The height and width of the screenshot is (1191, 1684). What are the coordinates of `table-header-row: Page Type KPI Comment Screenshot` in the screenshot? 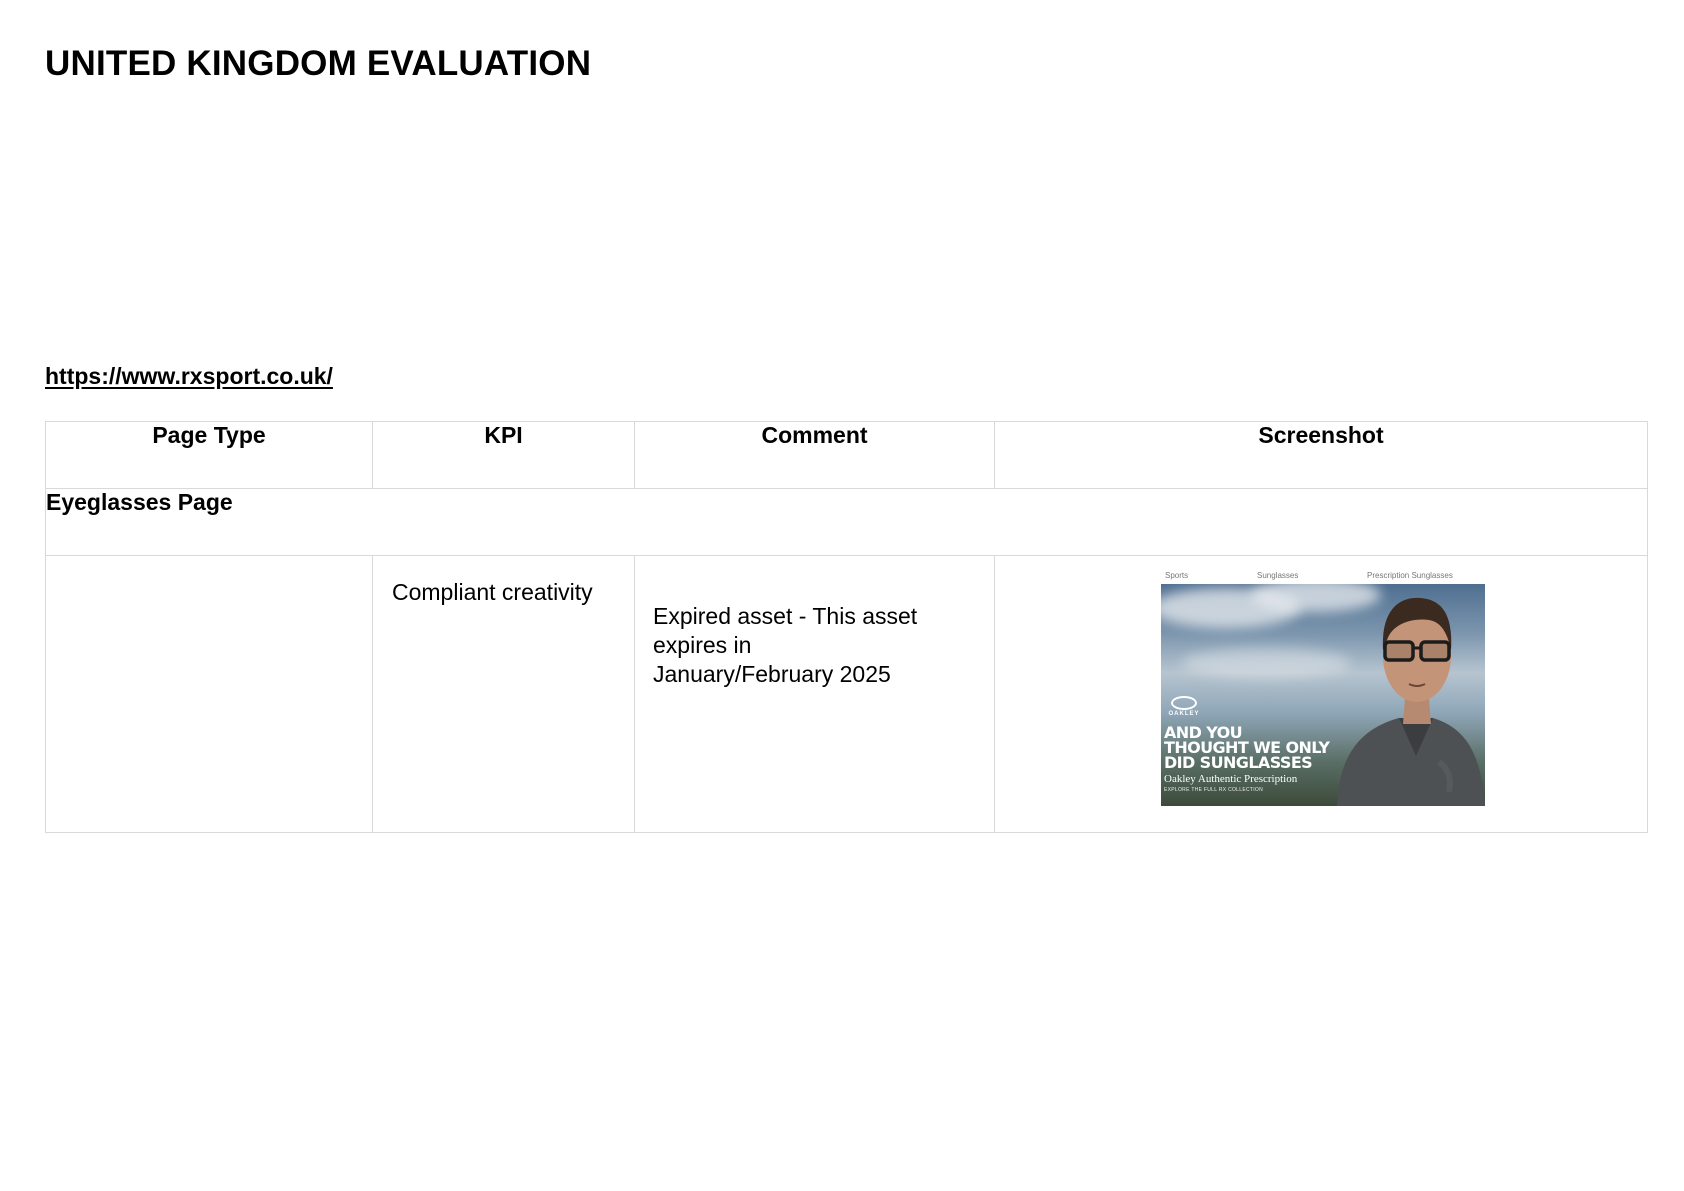 It's located at (846, 455).